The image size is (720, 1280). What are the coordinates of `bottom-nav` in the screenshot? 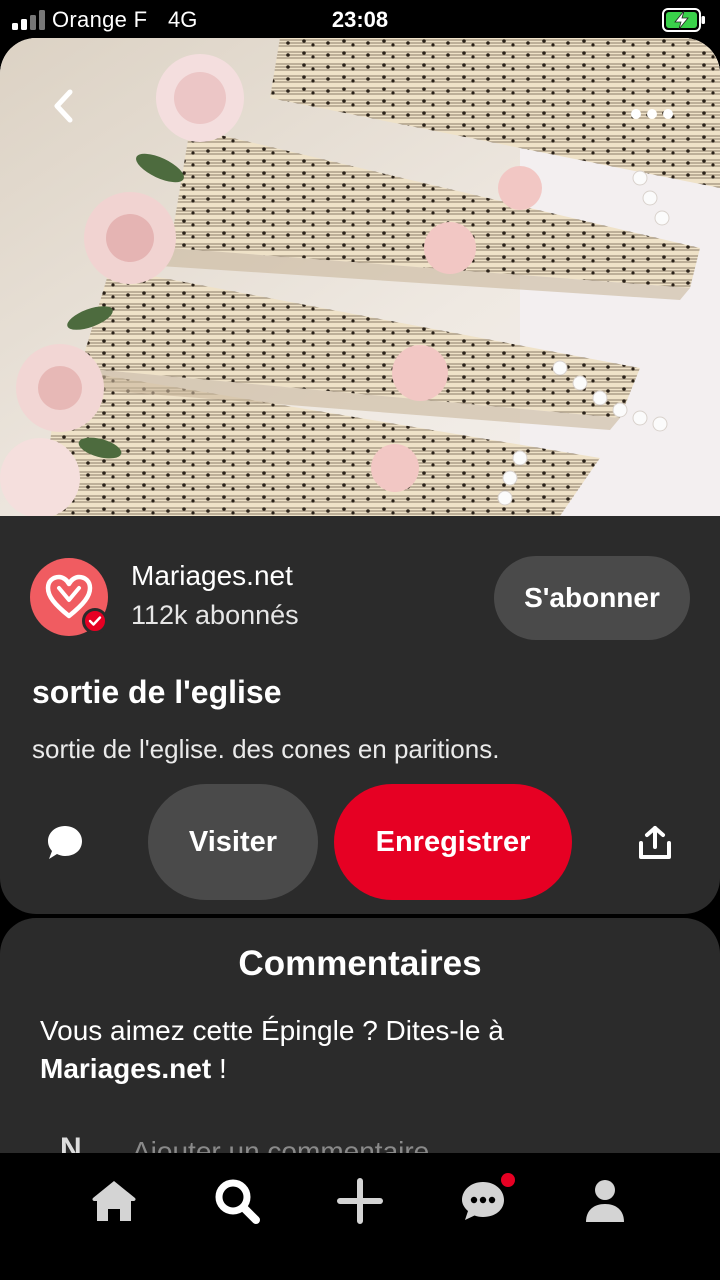 It's located at (360, 1216).